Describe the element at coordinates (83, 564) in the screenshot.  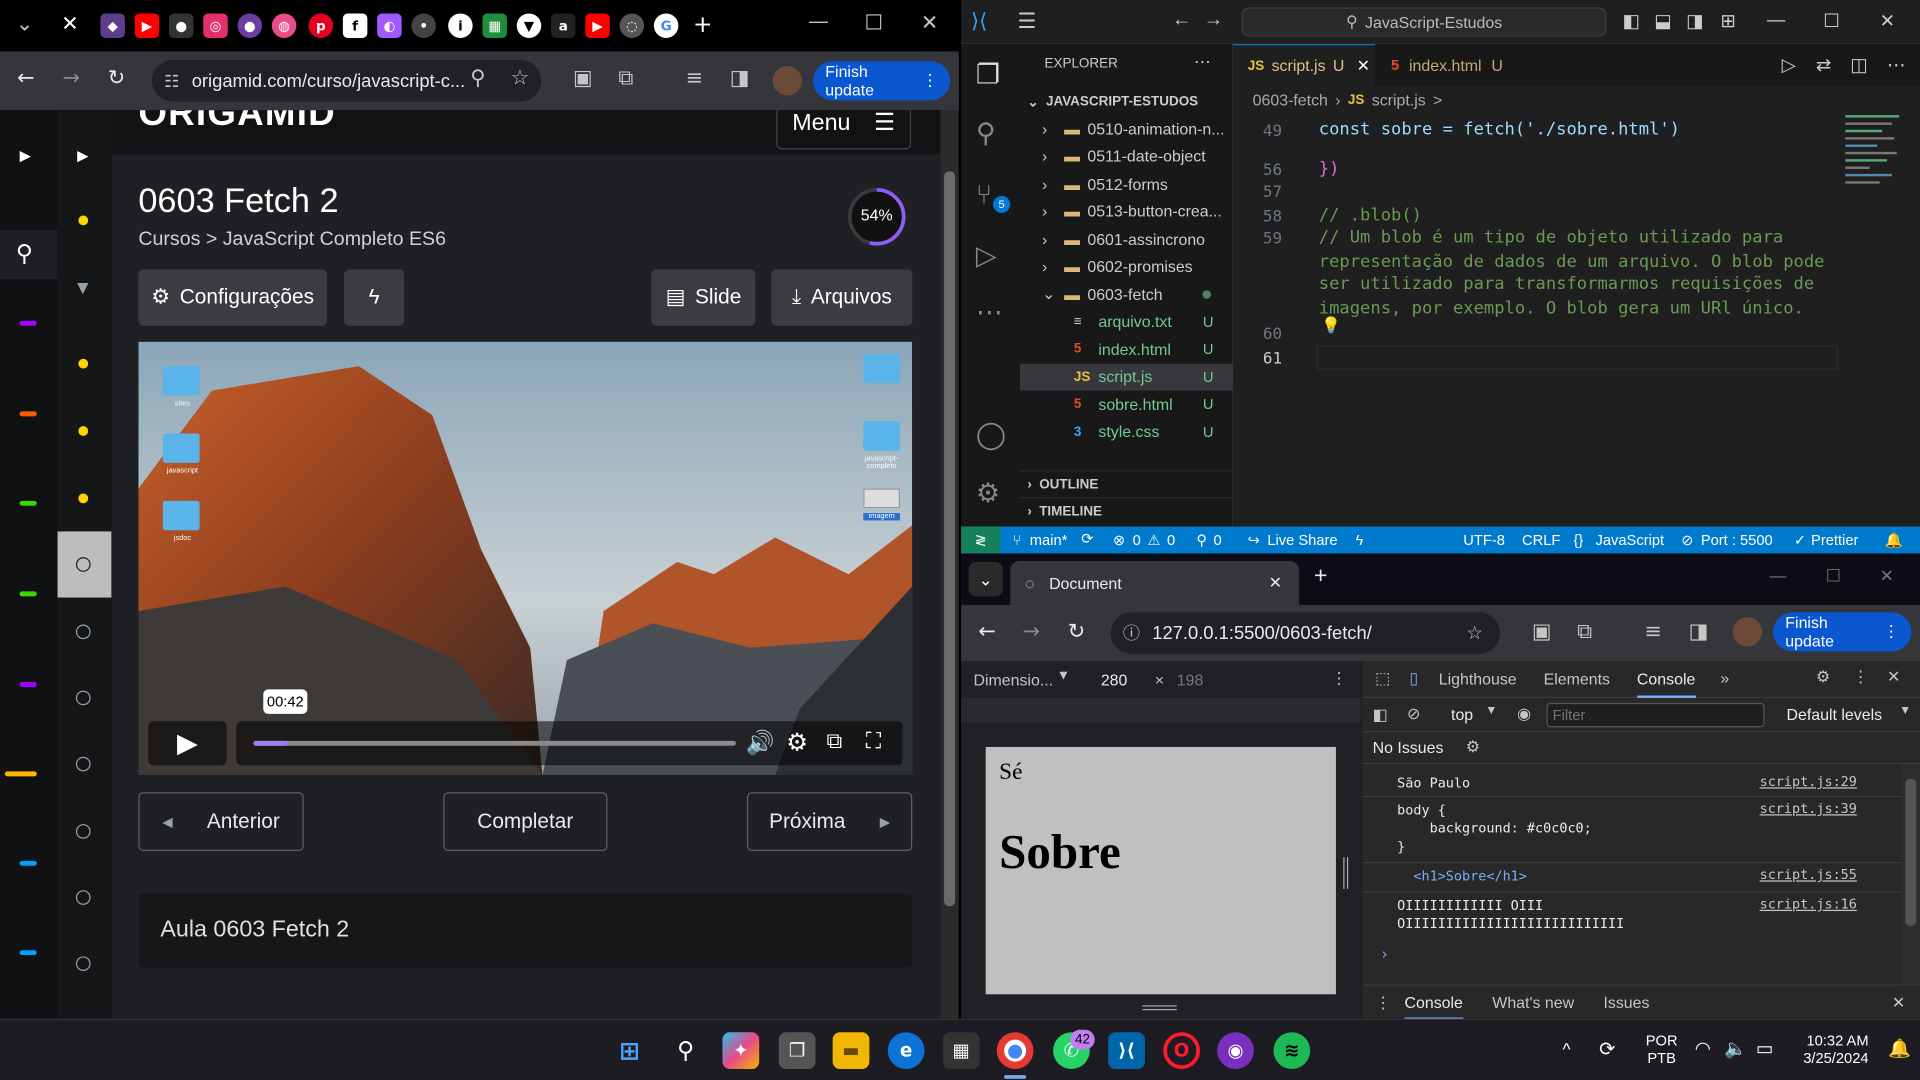
I see `lesson-current-ring` at that location.